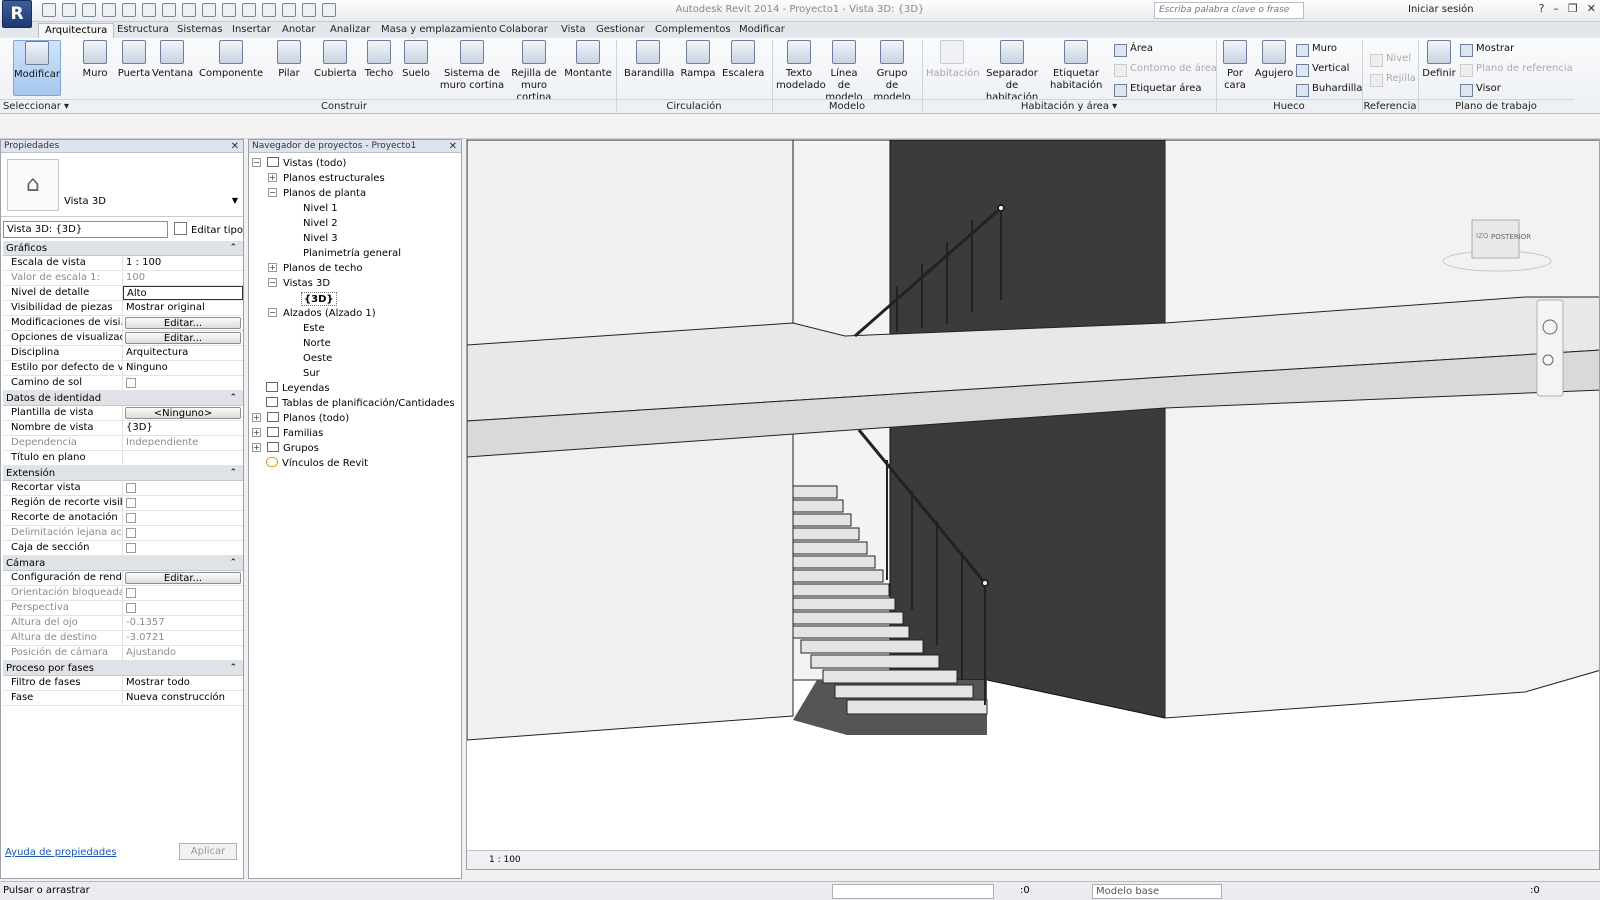  Describe the element at coordinates (298, 389) in the screenshot. I see `tree-item-legends: Leyendas` at that location.